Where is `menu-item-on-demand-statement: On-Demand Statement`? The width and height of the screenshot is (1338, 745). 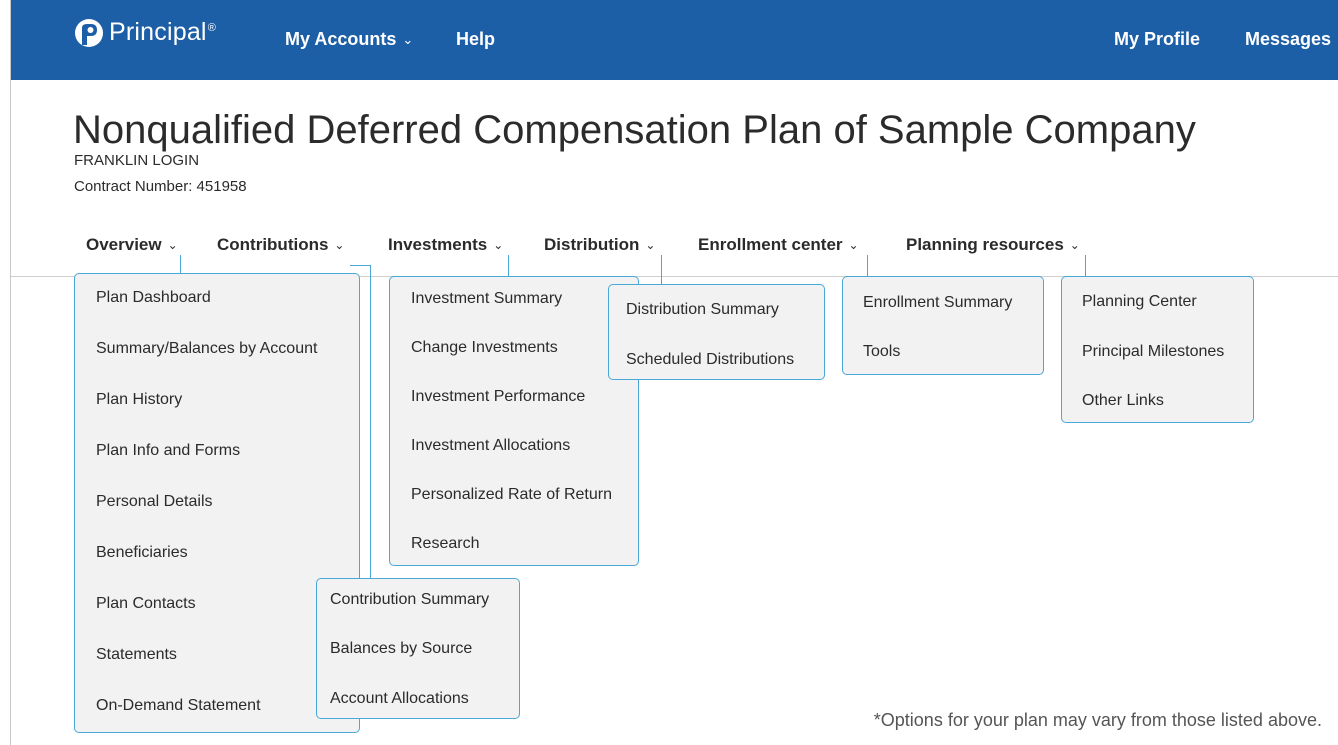 menu-item-on-demand-statement: On-Demand Statement is located at coordinates (178, 706).